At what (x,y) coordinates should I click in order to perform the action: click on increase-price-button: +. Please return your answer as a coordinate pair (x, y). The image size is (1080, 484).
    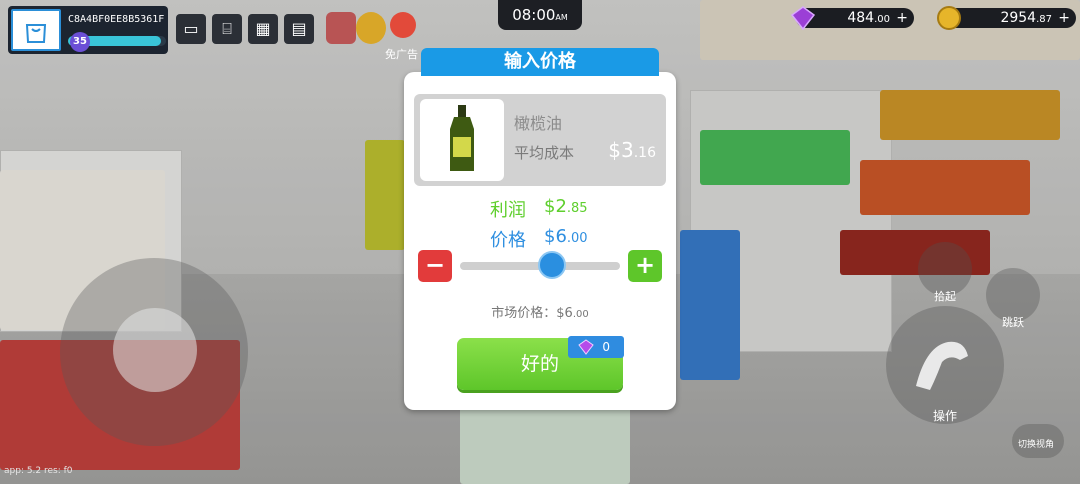
    Looking at the image, I should click on (645, 266).